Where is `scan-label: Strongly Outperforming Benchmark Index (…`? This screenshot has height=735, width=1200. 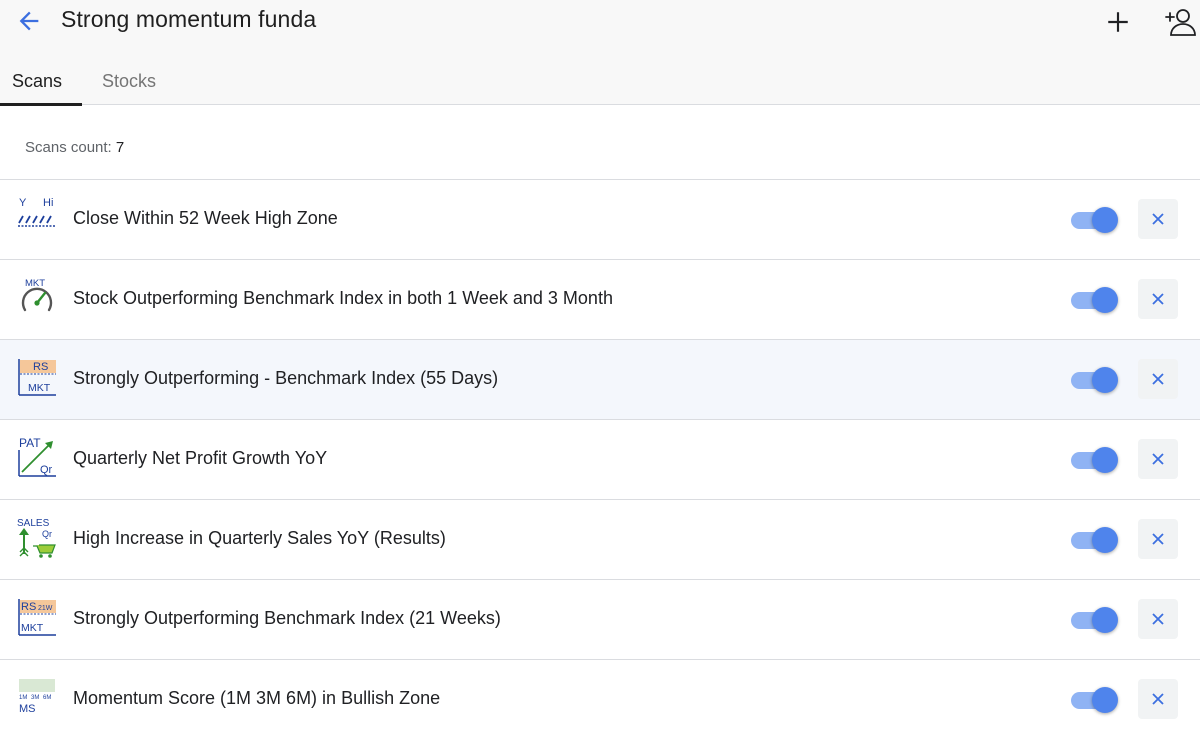 scan-label: Strongly Outperforming Benchmark Index (… is located at coordinates (287, 618).